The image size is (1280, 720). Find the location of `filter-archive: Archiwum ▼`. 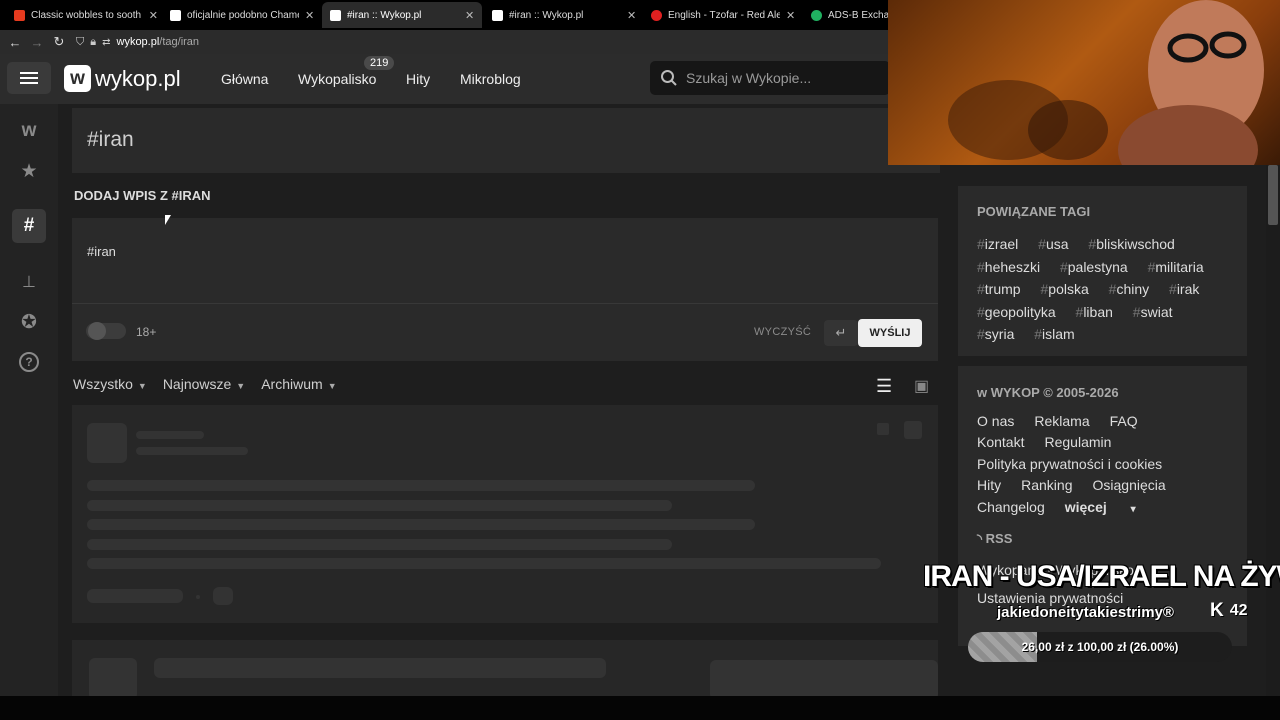

filter-archive: Archiwum ▼ is located at coordinates (298, 384).